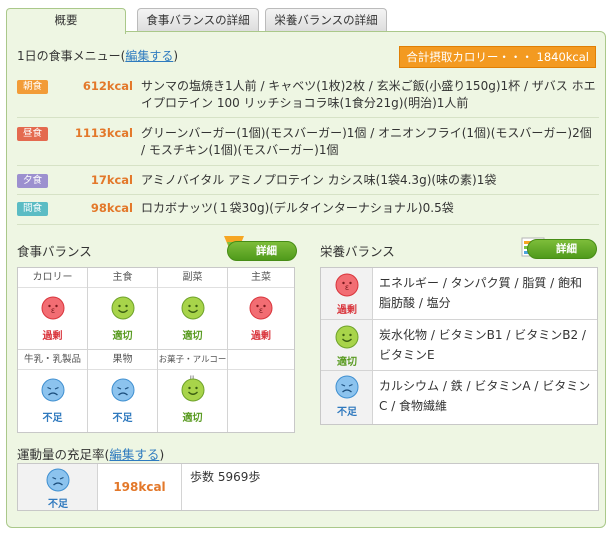 The image size is (612, 535). What do you see at coordinates (225, 477) in the screenshot?
I see `exercise-steps: 歩数 5969歩` at bounding box center [225, 477].